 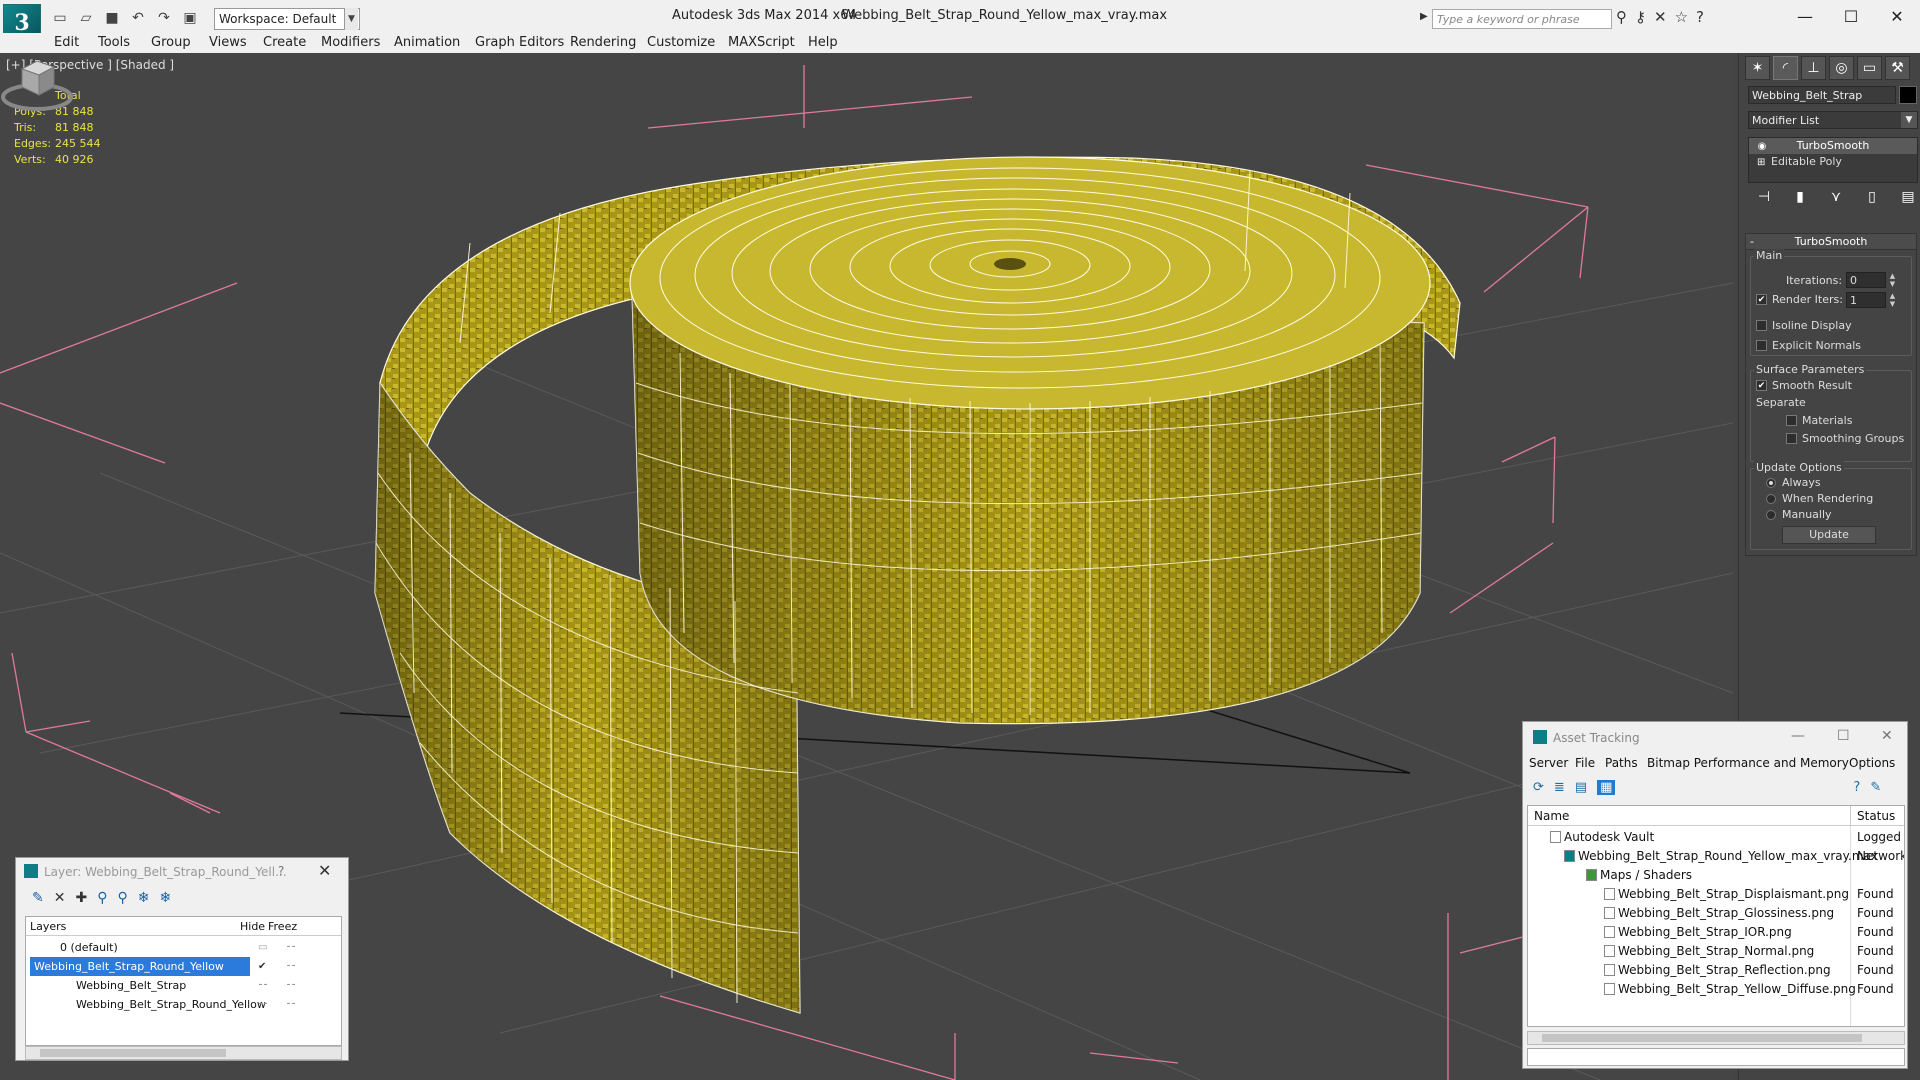 I want to click on key-icon: ⚷, so click(x=1640, y=17).